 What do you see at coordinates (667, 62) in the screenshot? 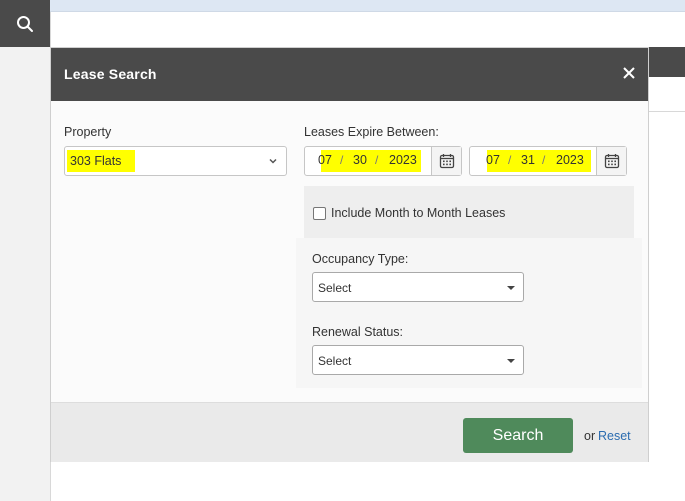
I see `header-band` at bounding box center [667, 62].